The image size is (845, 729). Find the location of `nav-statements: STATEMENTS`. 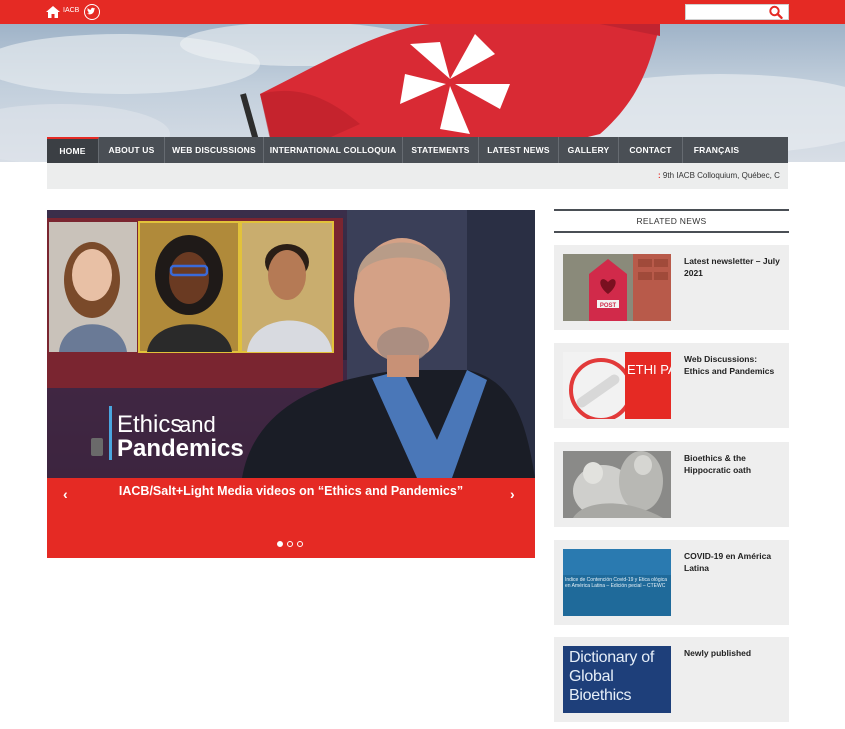

nav-statements: STATEMENTS is located at coordinates (441, 150).